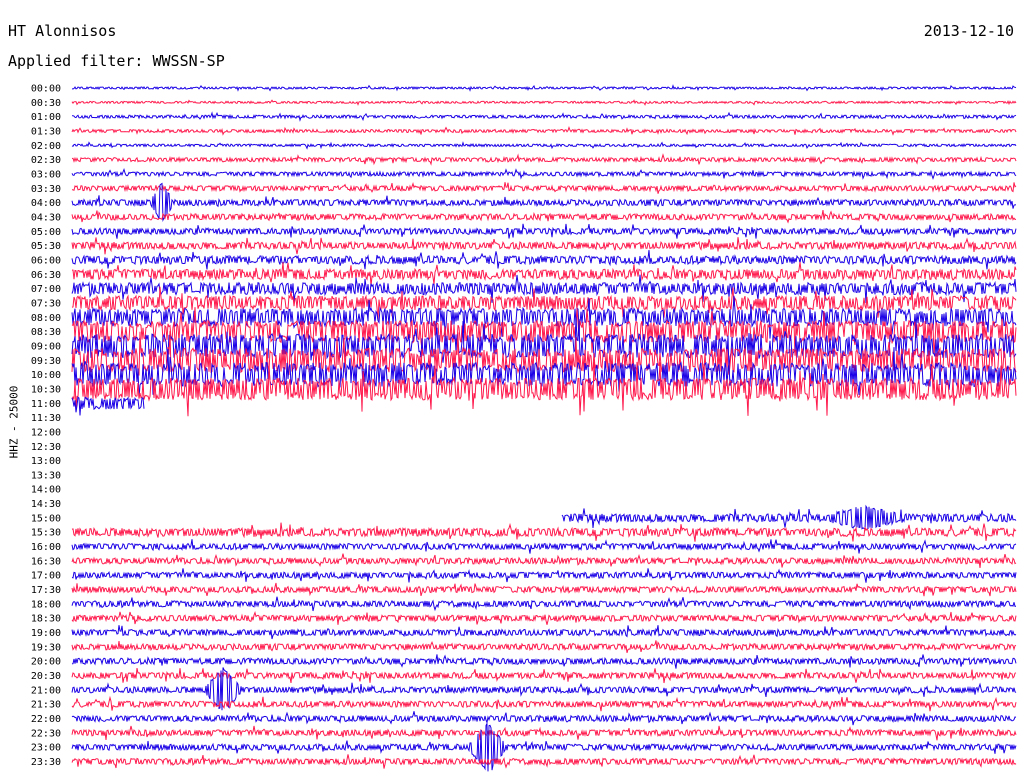  I want to click on time-label: 23:00, so click(46, 748).